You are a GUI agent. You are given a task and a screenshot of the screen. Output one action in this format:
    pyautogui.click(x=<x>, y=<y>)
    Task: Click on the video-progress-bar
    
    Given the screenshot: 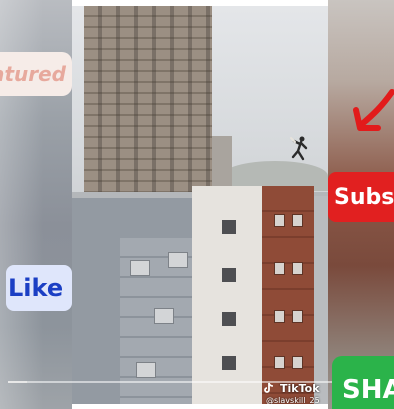 What is the action you would take?
    pyautogui.click(x=197, y=382)
    